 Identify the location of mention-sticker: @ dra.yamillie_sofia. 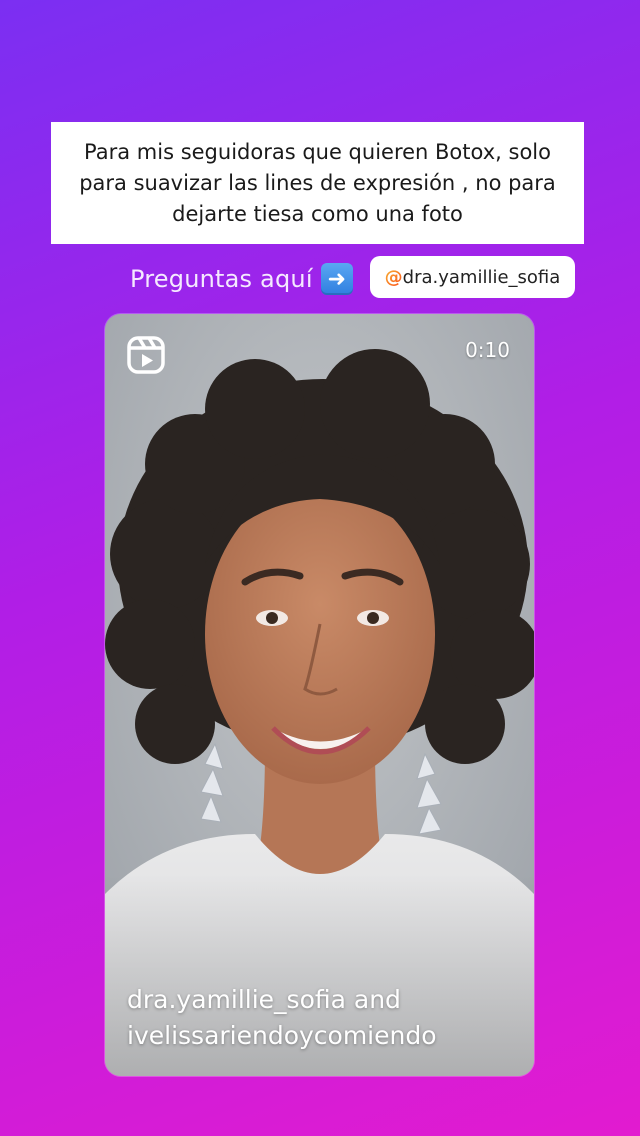
(472, 277).